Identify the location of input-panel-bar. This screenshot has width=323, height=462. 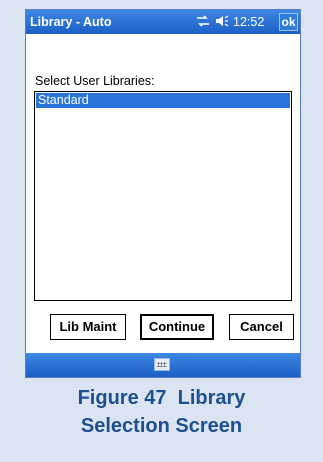
(163, 365).